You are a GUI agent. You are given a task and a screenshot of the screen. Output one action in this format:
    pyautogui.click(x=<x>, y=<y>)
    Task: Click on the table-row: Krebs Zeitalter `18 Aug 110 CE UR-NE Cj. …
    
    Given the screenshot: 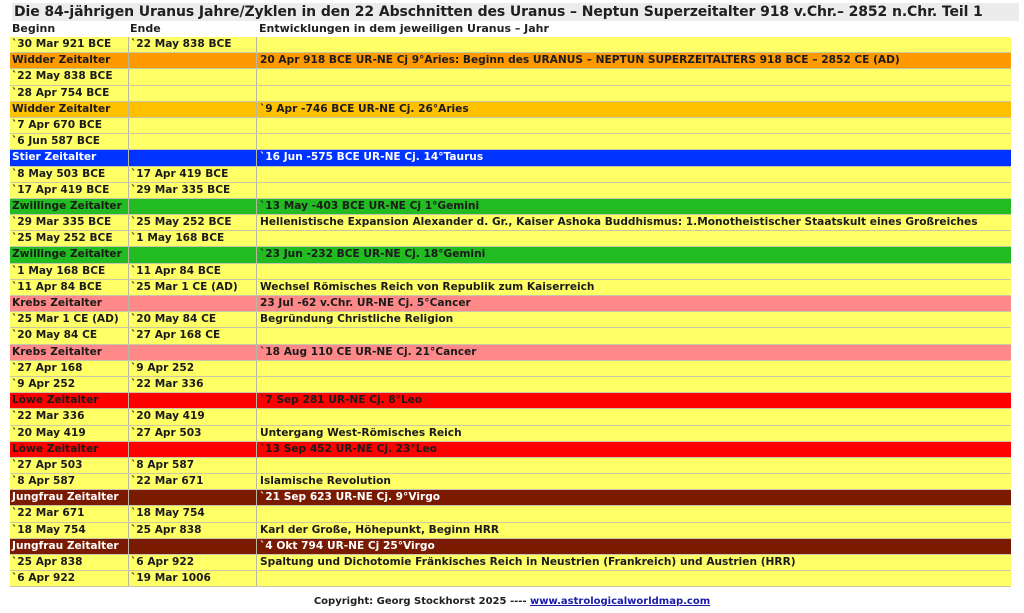 What is the action you would take?
    pyautogui.click(x=510, y=352)
    